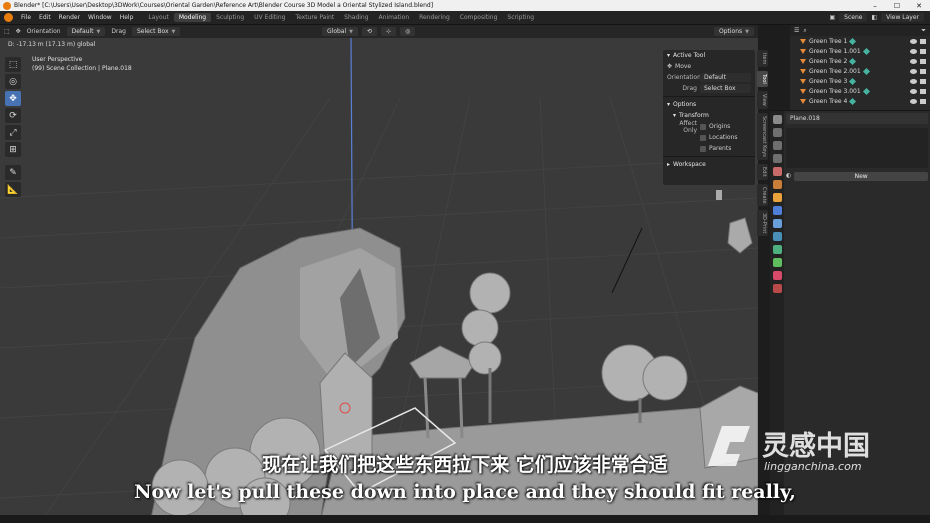  I want to click on object-properties-icon, so click(777, 197).